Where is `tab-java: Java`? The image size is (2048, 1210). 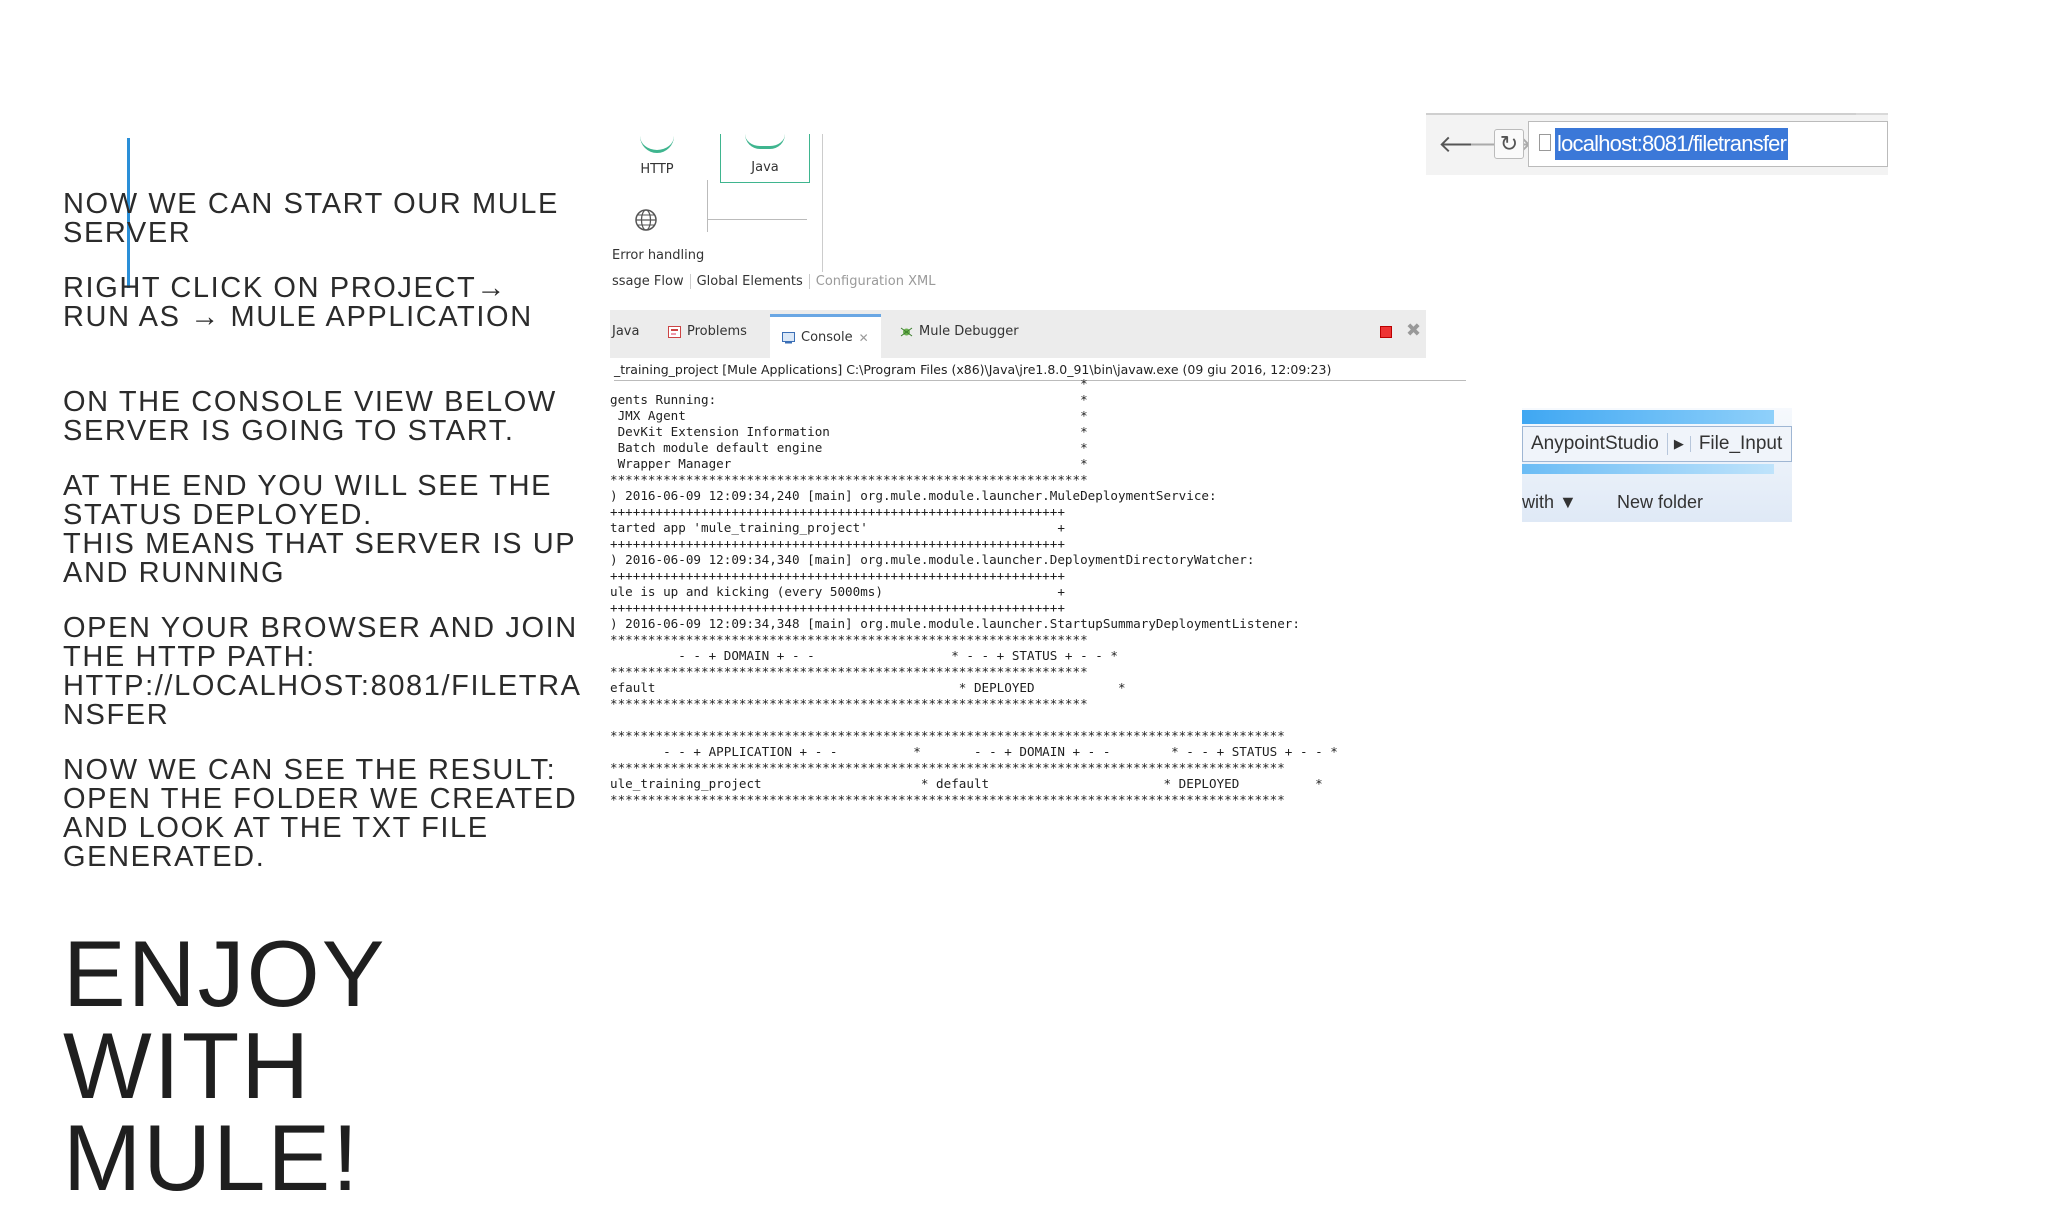 tab-java: Java is located at coordinates (625, 331).